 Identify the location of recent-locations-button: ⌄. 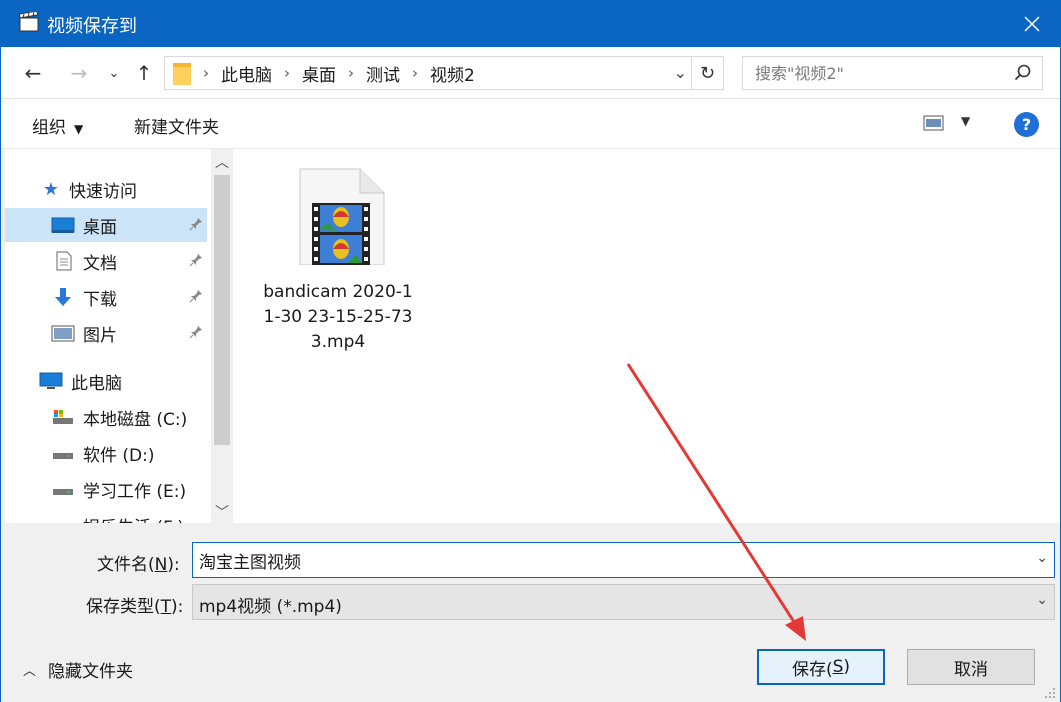
(114, 73).